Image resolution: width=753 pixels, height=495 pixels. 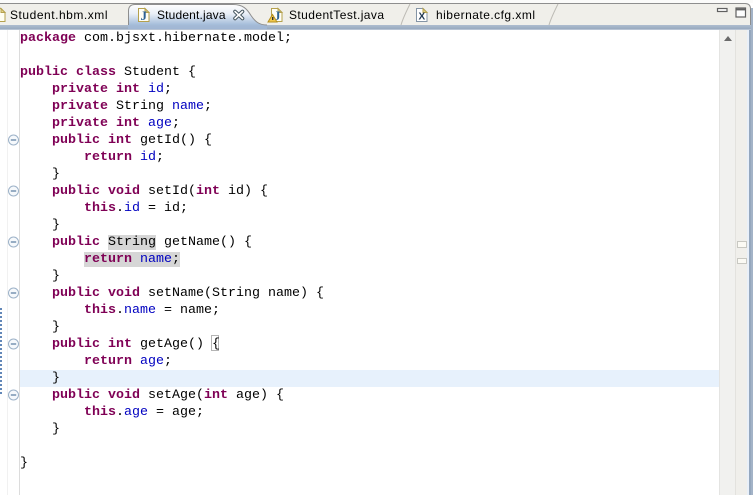 What do you see at coordinates (144, 15) in the screenshot?
I see `svg-text: J` at bounding box center [144, 15].